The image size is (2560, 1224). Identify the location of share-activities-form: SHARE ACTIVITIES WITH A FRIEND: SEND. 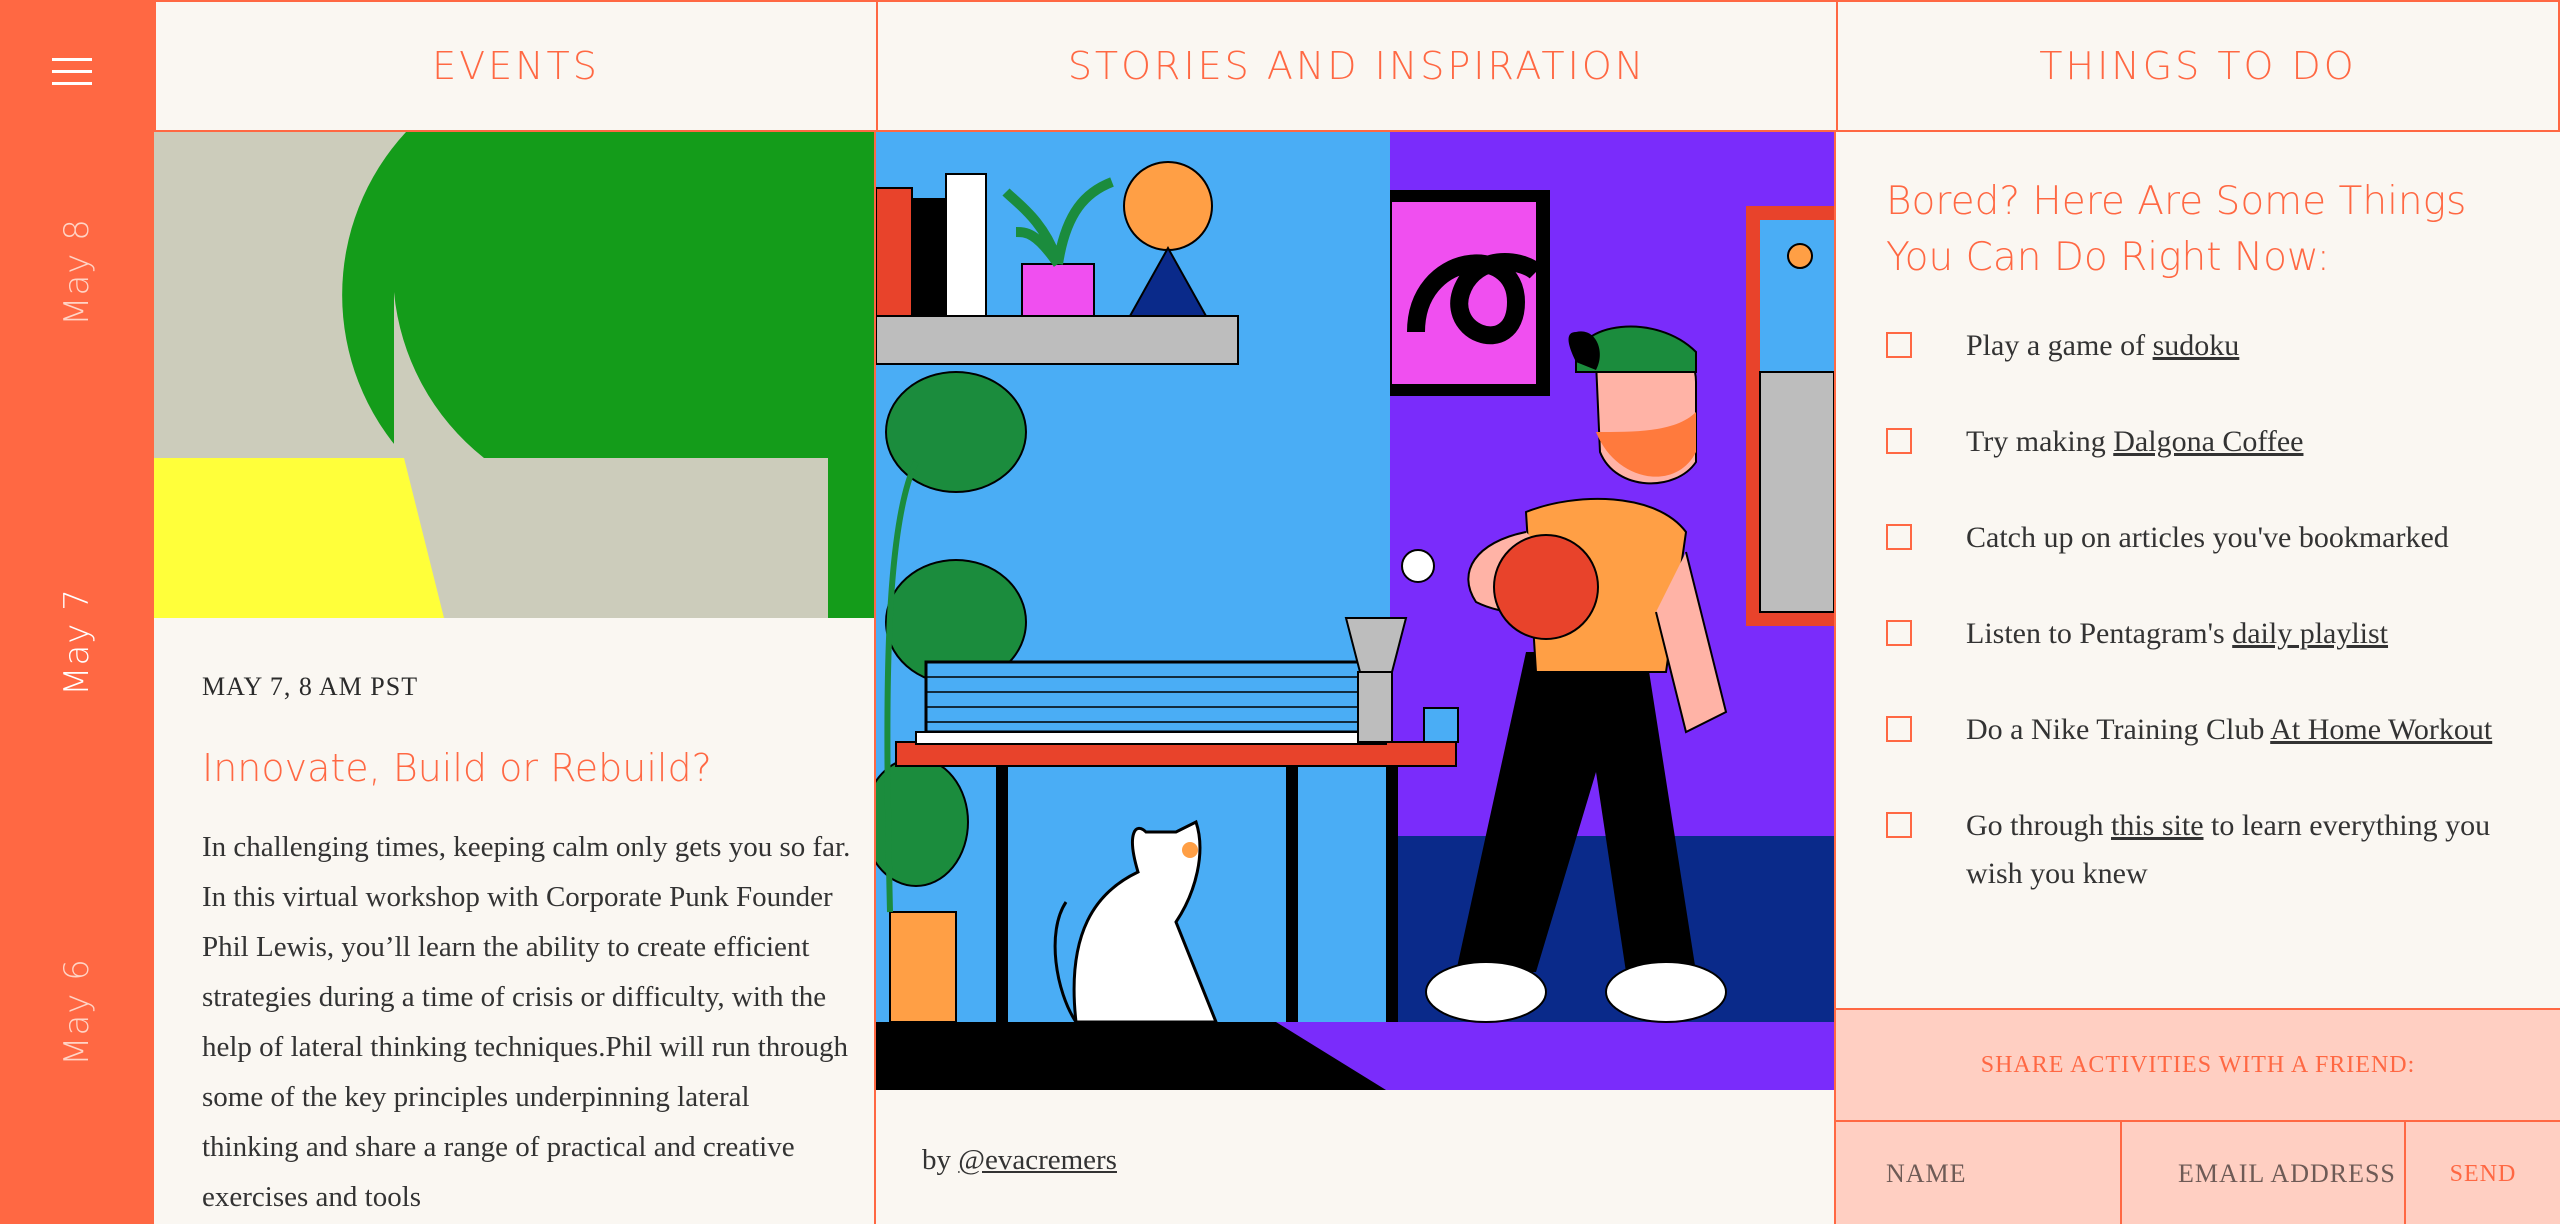
(2198, 1116).